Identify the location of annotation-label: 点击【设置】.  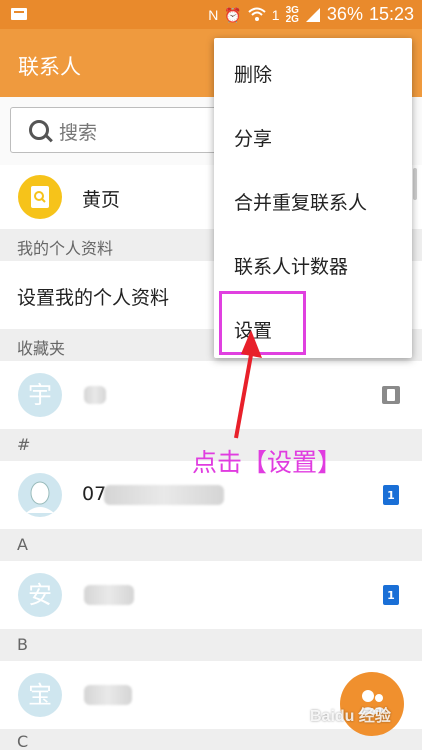
(267, 462).